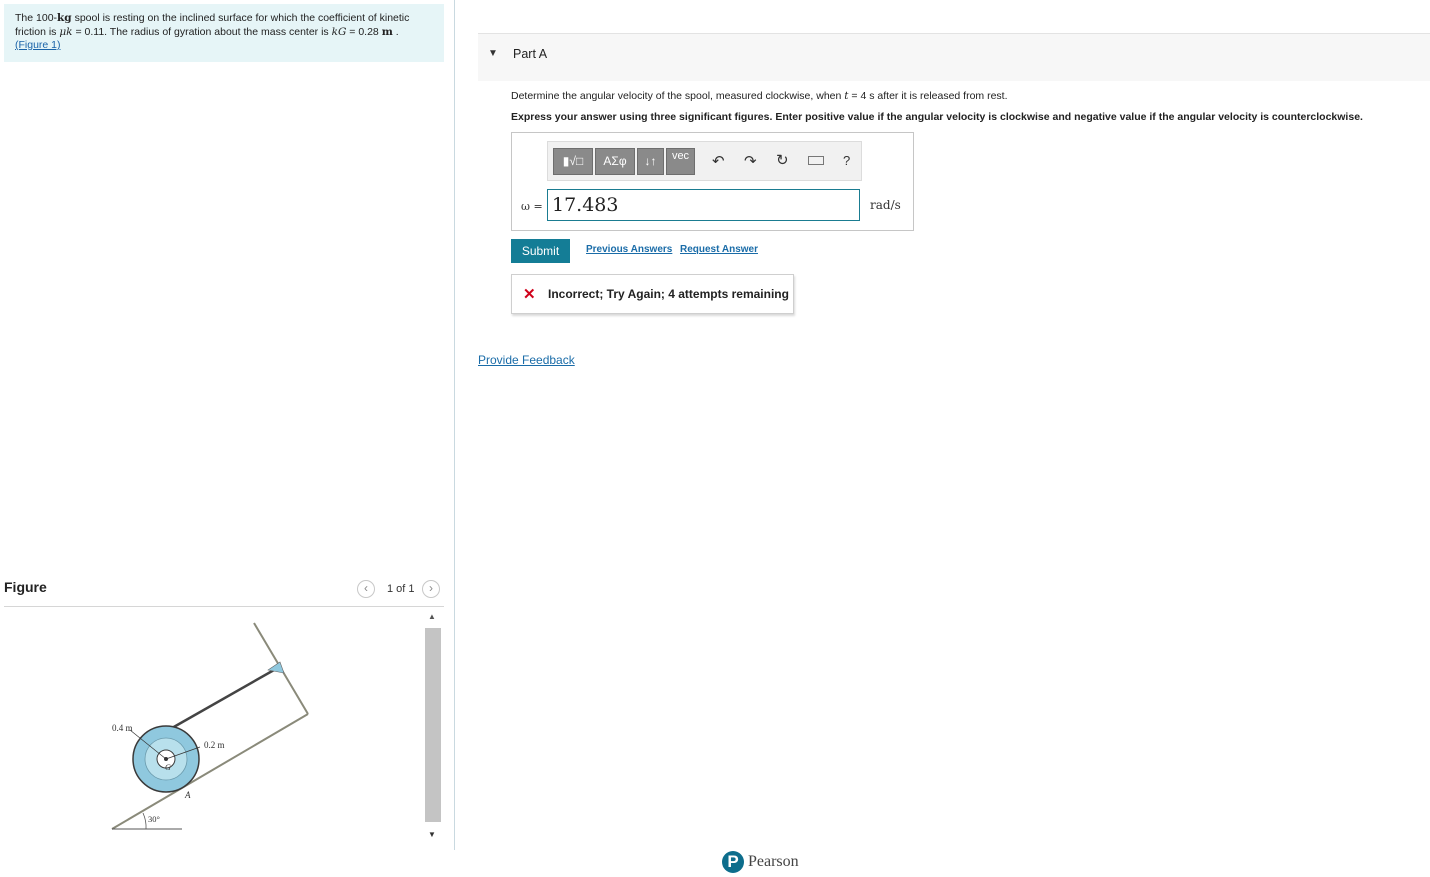 The height and width of the screenshot is (877, 1430). I want to click on greek-symbols-button: ΑΣφ, so click(615, 161).